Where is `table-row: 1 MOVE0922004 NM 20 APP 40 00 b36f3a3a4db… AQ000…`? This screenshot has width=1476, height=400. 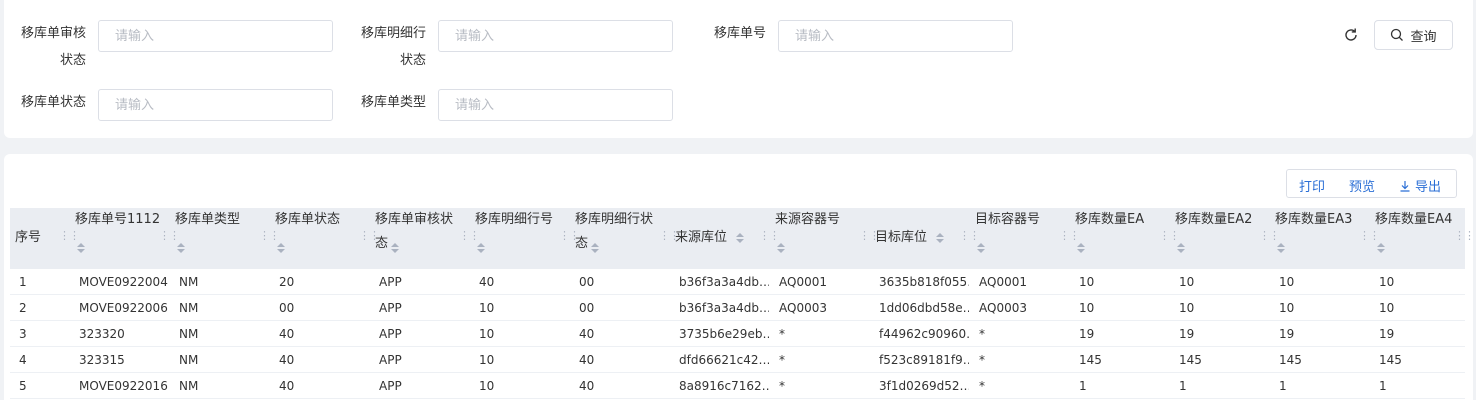
table-row: 1 MOVE0922004 NM 20 APP 40 00 b36f3a3a4db… AQ000… is located at coordinates (737, 282).